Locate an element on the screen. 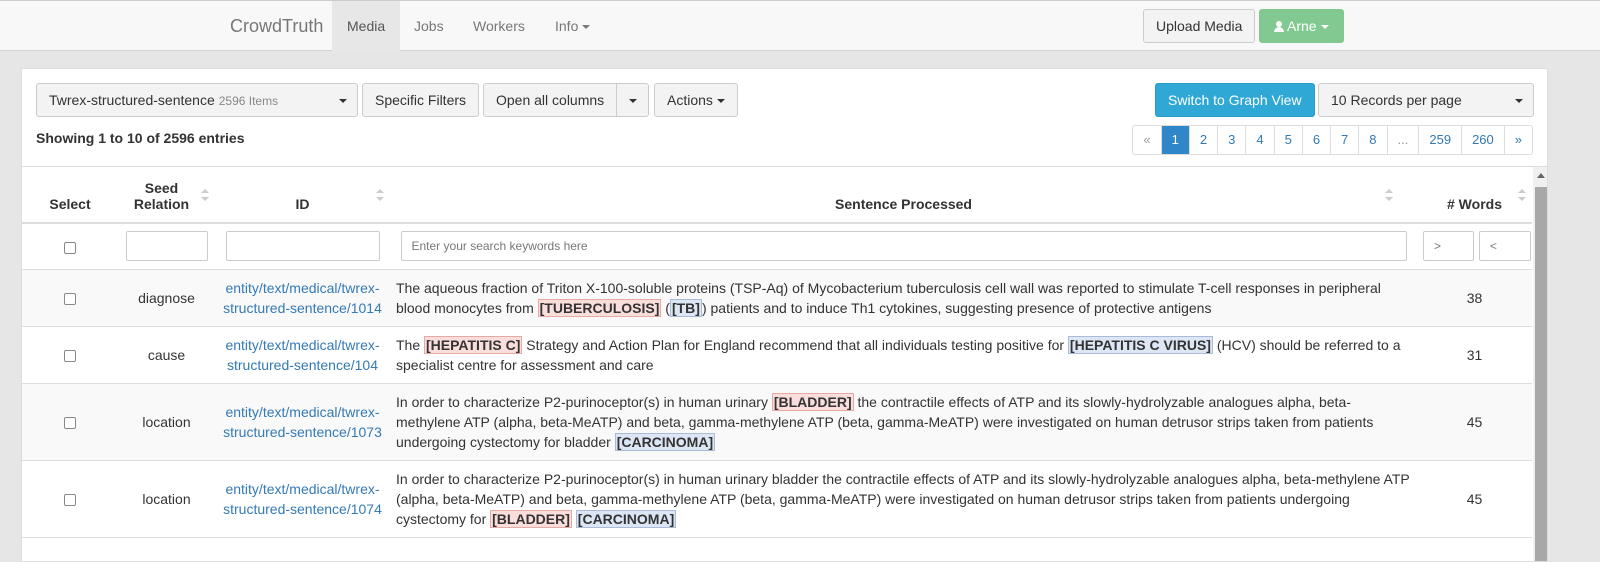 The image size is (1600, 562). id-filter-input is located at coordinates (302, 246).